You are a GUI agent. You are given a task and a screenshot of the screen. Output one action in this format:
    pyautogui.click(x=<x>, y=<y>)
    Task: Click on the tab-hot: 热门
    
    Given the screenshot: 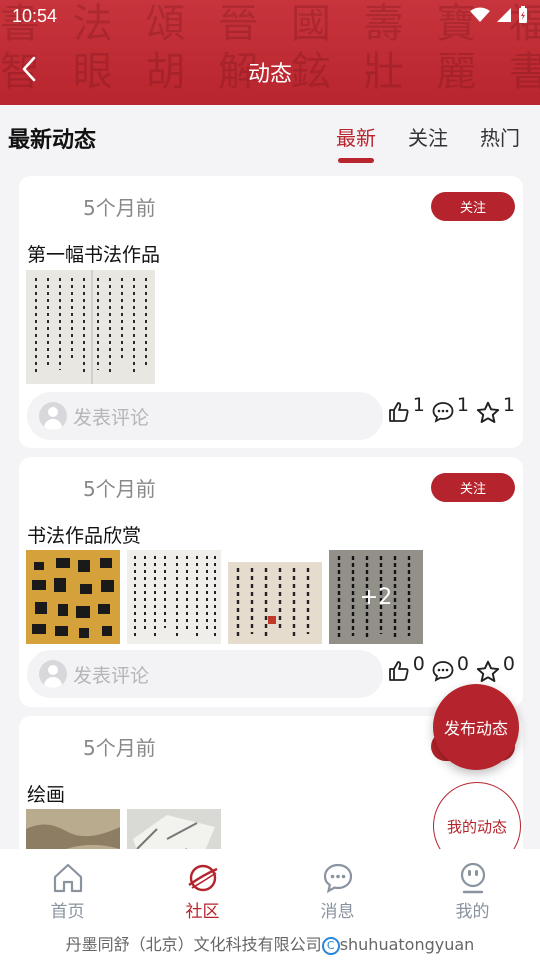 What is the action you would take?
    pyautogui.click(x=500, y=136)
    